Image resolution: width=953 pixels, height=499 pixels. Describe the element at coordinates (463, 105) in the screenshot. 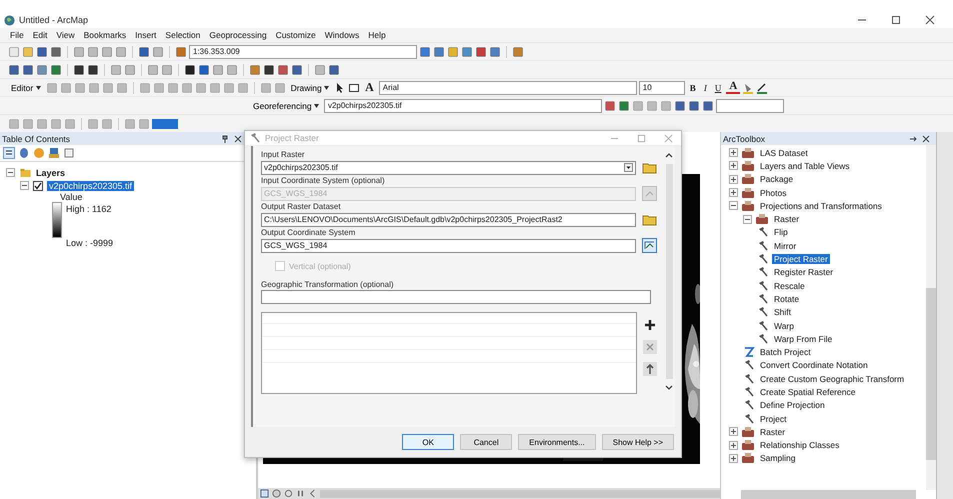

I see `layer-dropdown: v2p0chirps202305.tif` at that location.